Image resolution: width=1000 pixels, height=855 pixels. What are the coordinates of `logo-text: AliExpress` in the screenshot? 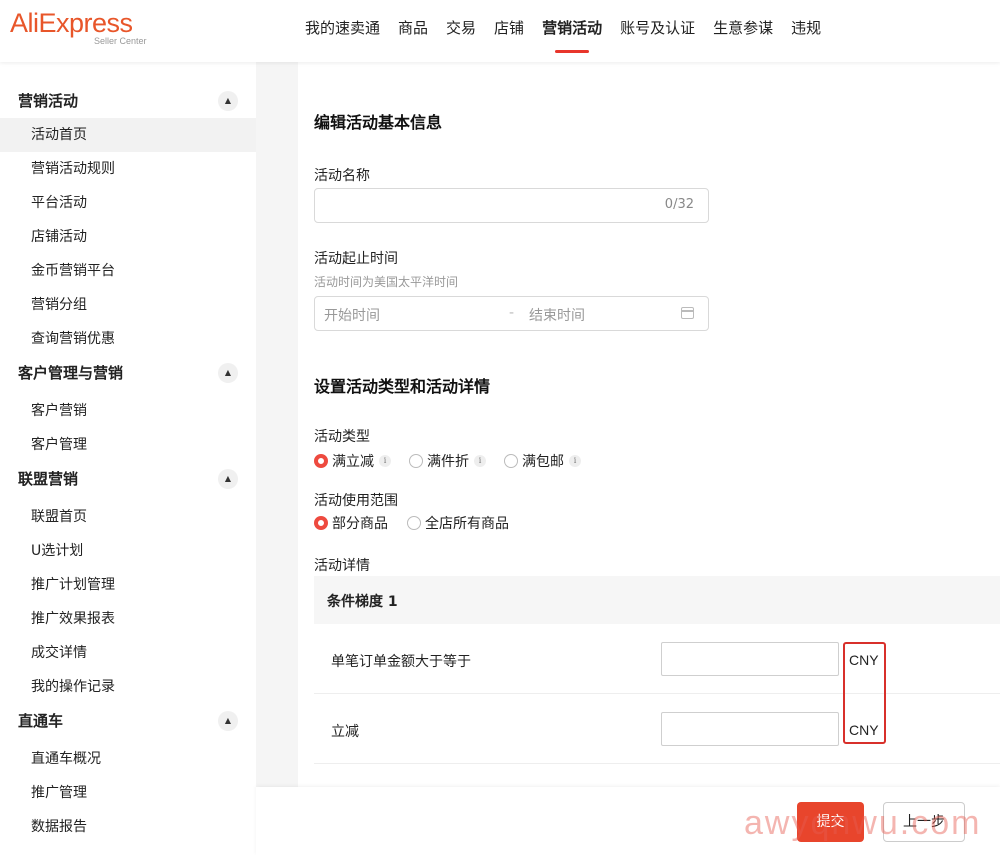 It's located at (71, 23).